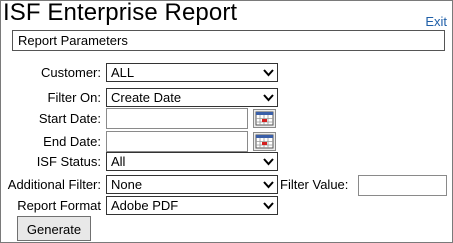 Image resolution: width=453 pixels, height=243 pixels. Describe the element at coordinates (54, 184) in the screenshot. I see `additional-filter-label: Additional Filter:` at that location.